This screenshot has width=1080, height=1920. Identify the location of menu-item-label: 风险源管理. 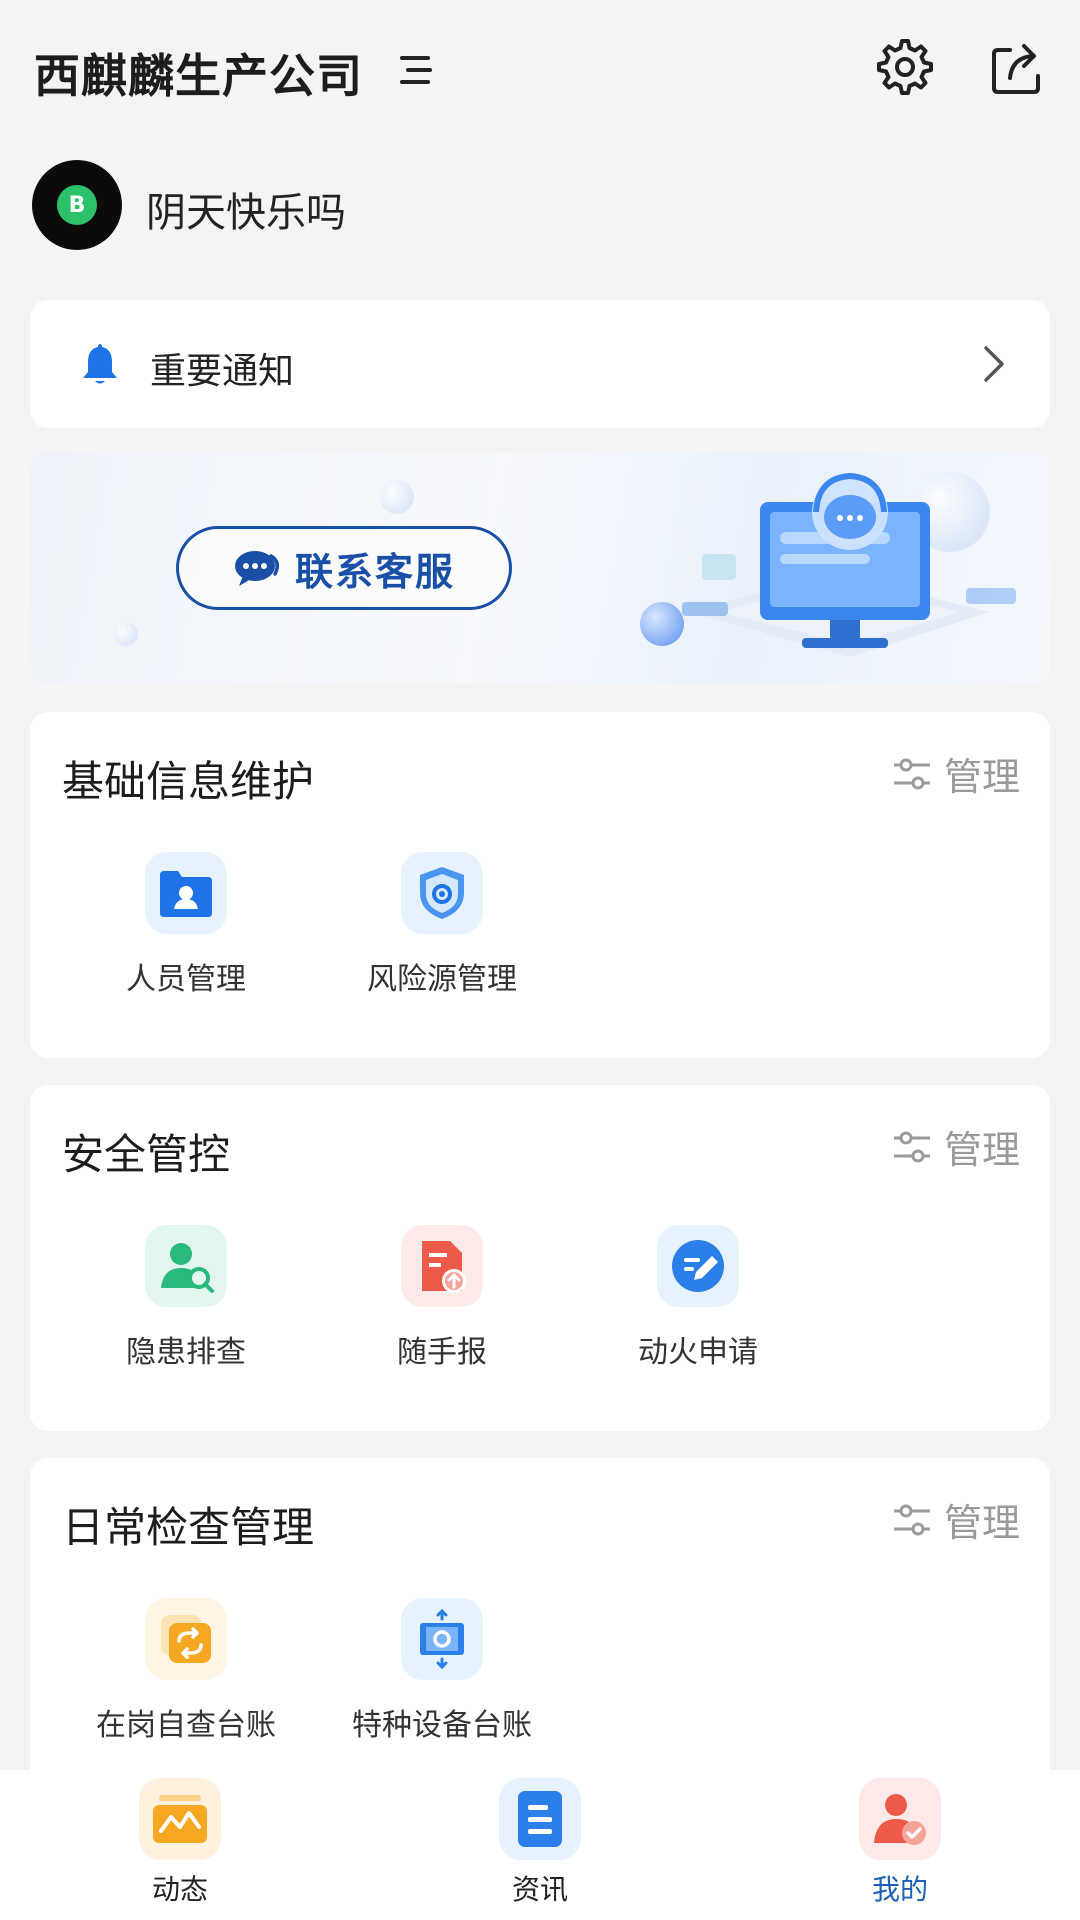
(442, 979).